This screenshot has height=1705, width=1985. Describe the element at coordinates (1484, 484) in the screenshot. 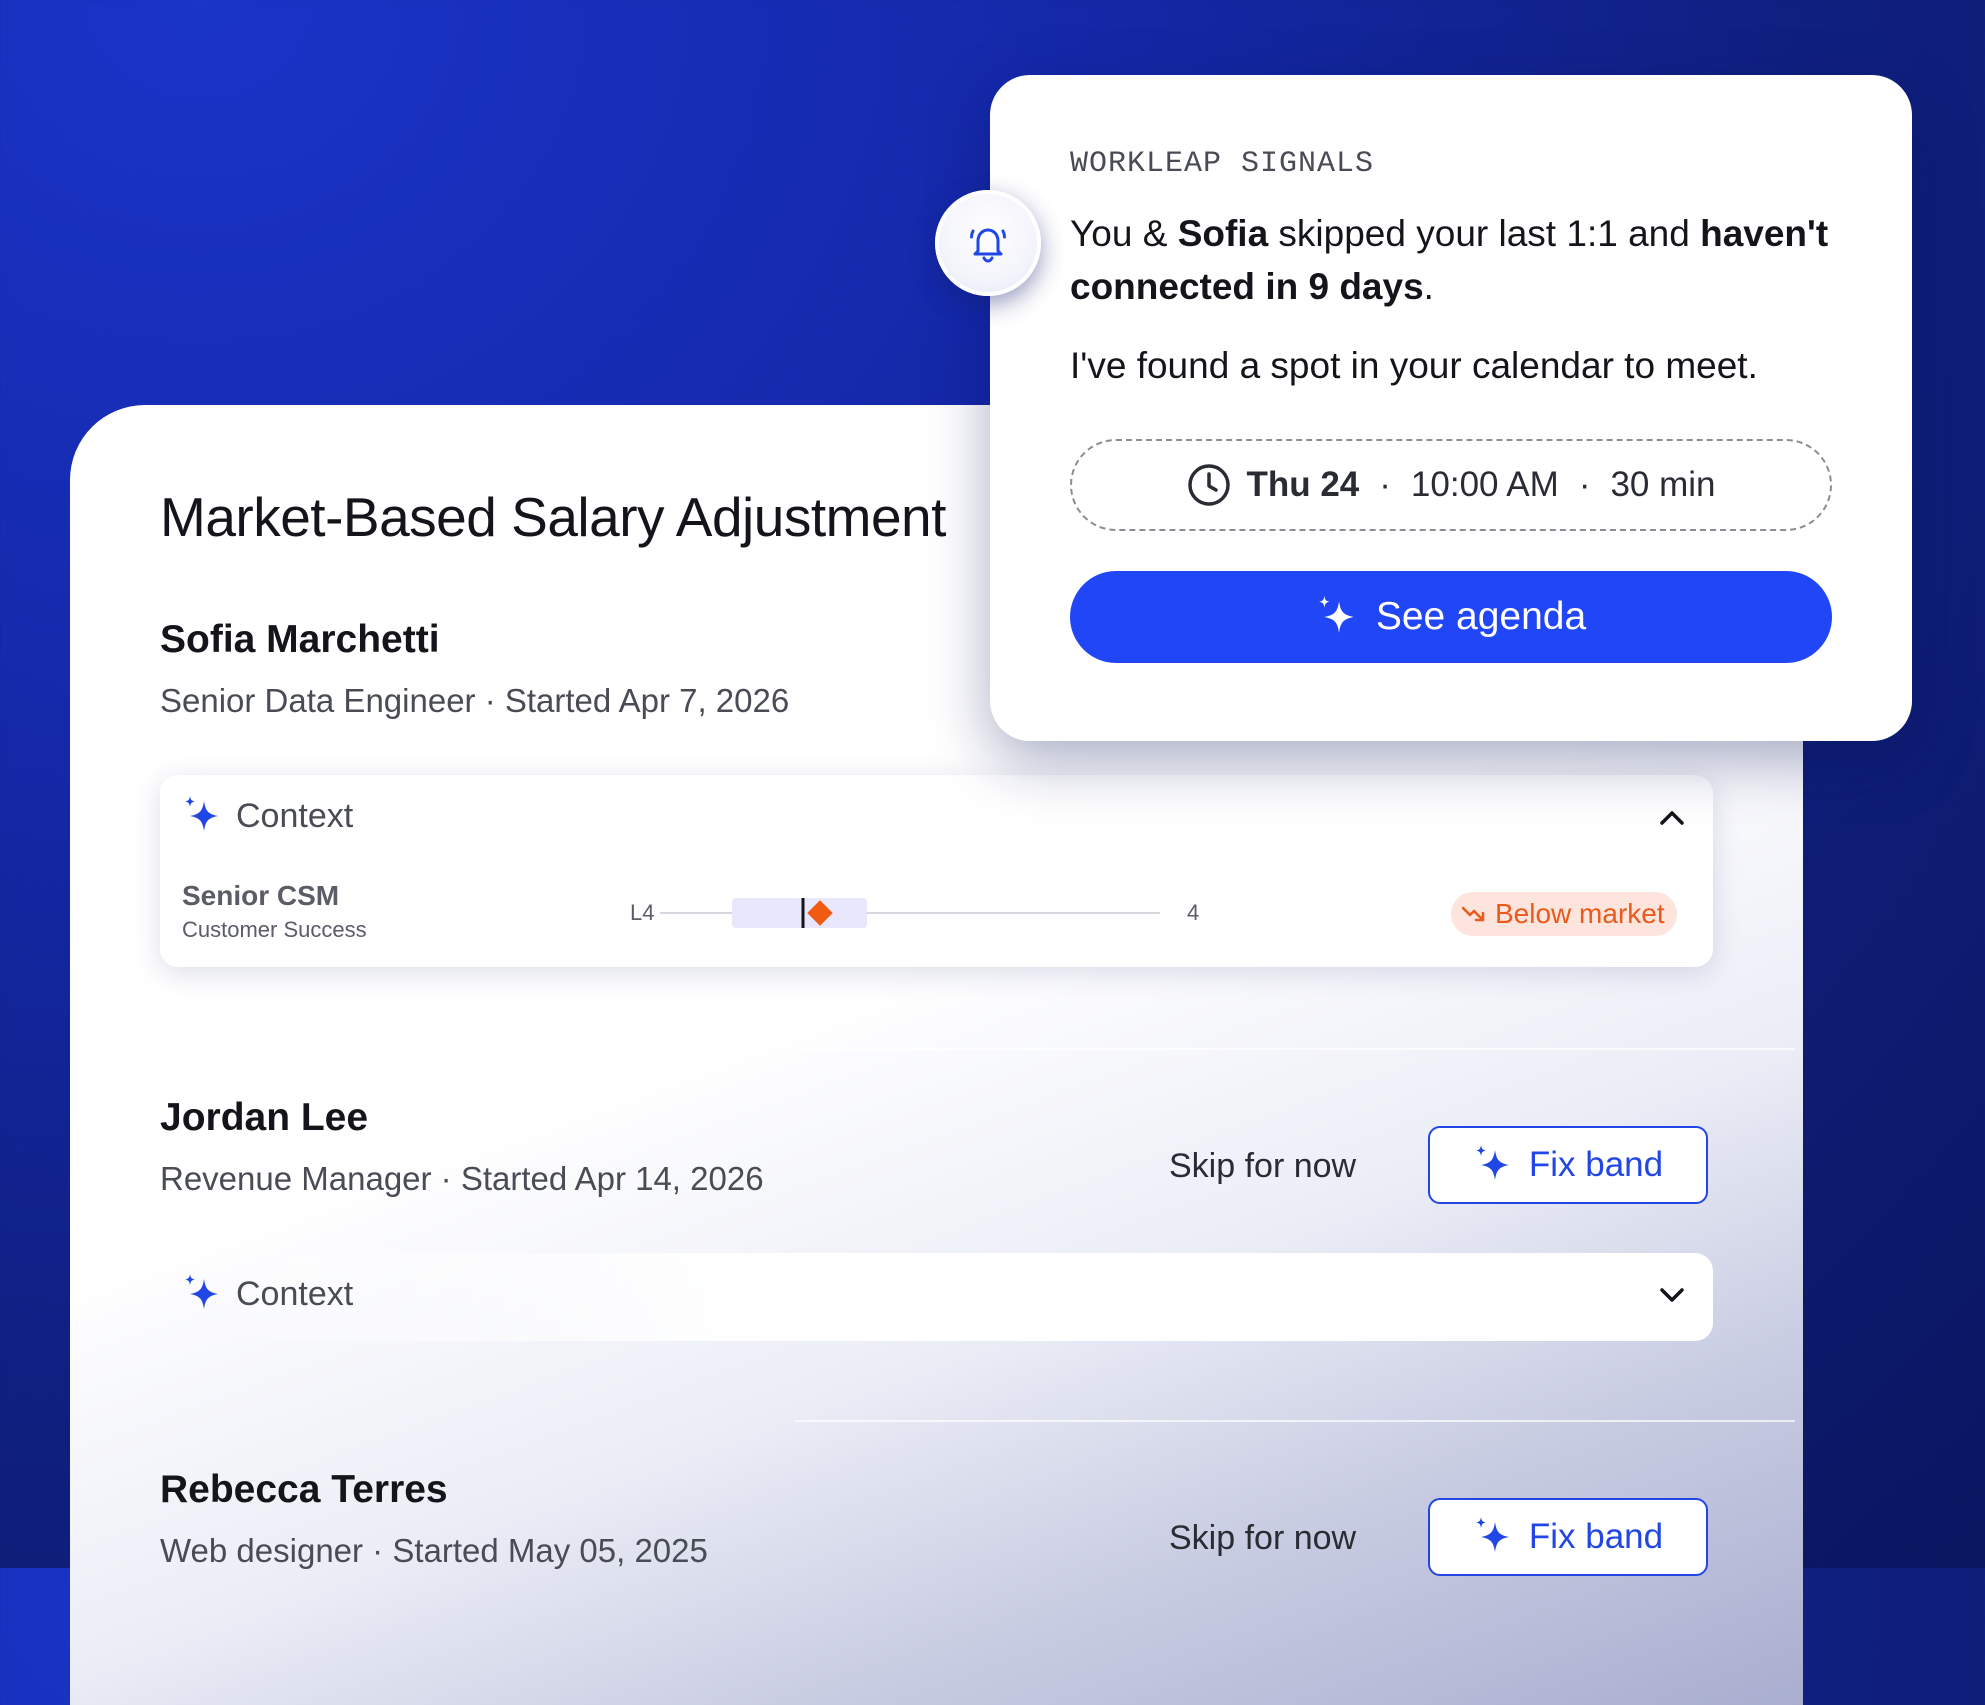

I see `slot-time: 10:00 AM` at that location.